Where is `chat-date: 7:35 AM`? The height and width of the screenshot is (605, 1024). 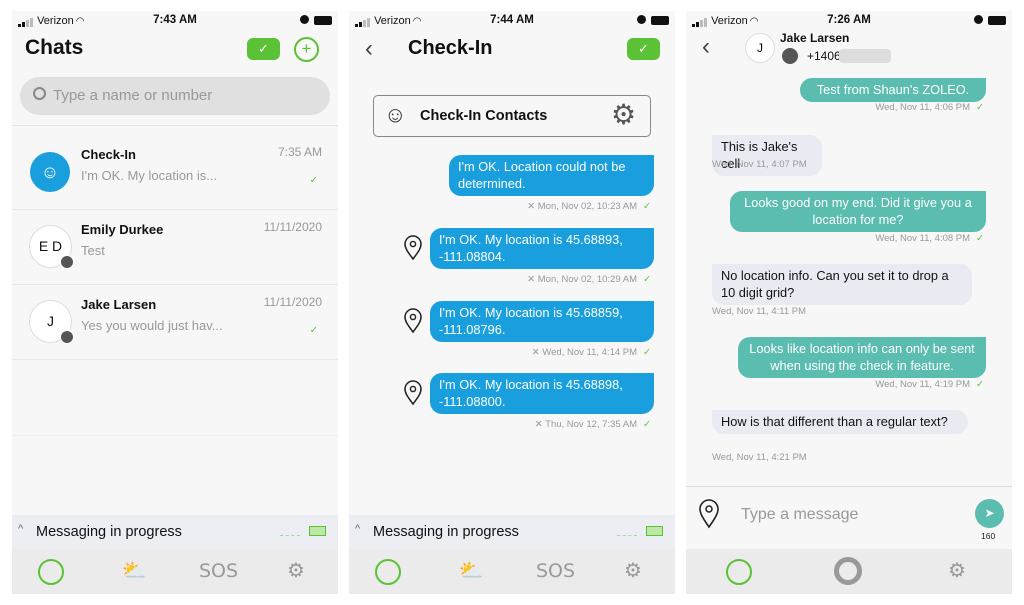 chat-date: 7:35 AM is located at coordinates (299, 152).